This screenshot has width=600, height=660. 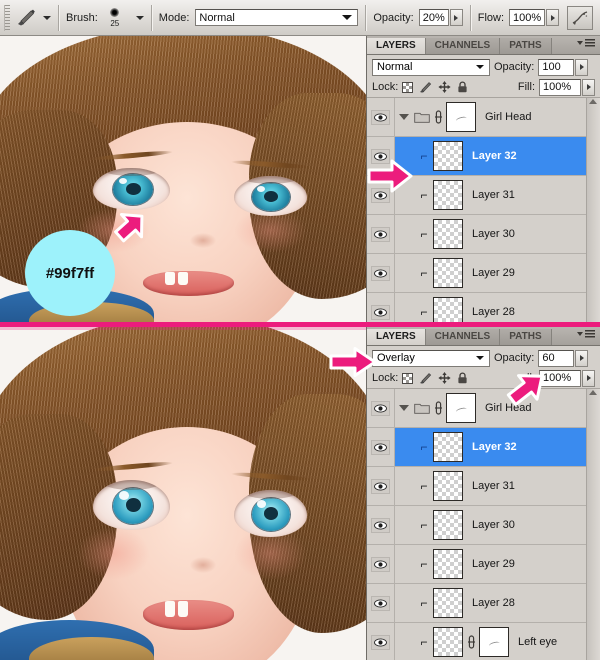 What do you see at coordinates (431, 67) in the screenshot?
I see `layer-blend-mode-dropdown: Normal` at bounding box center [431, 67].